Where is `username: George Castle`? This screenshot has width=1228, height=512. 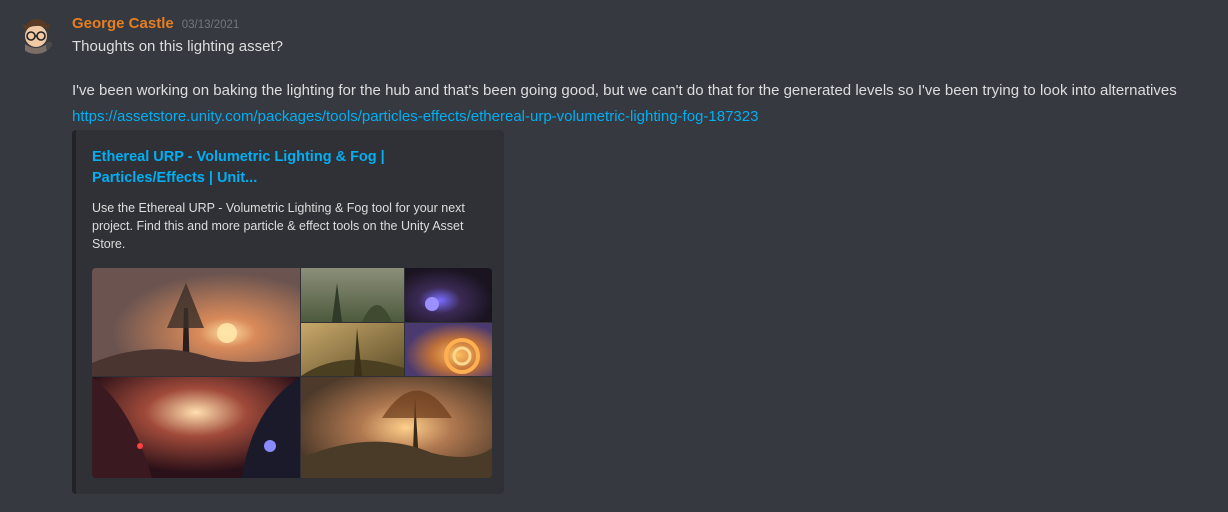
username: George Castle is located at coordinates (123, 23).